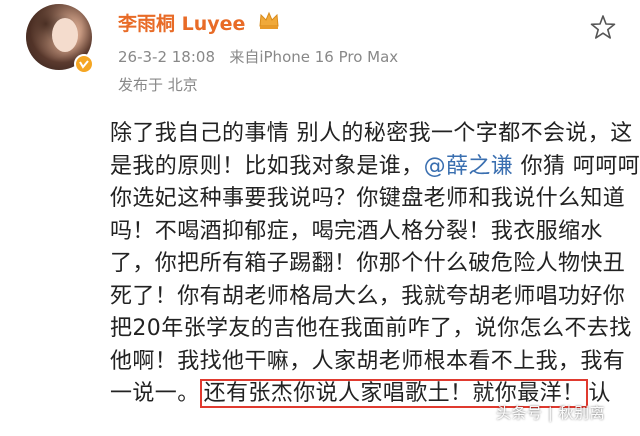 The image size is (640, 436). I want to click on username: 李雨桐 Luyee, so click(181, 22).